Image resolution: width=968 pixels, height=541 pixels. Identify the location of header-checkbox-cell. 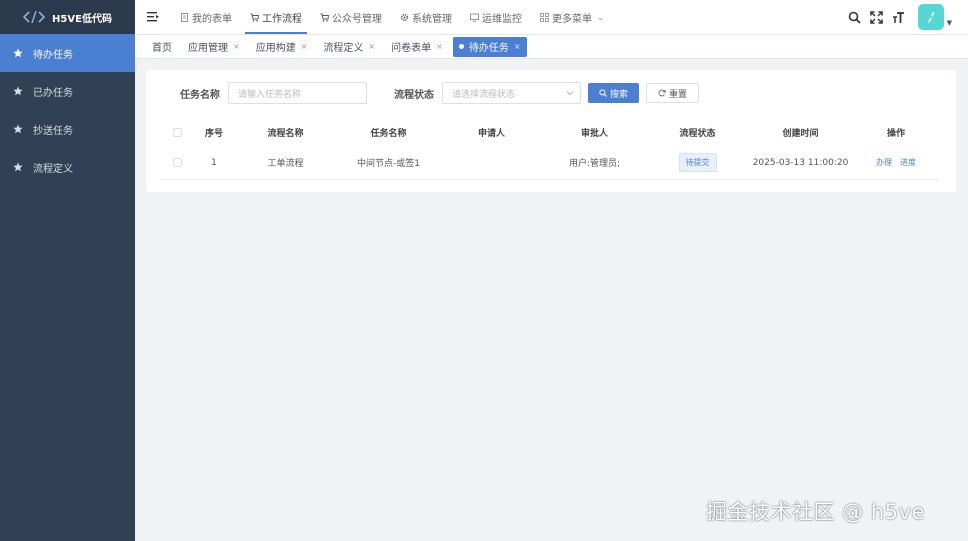
(177, 132).